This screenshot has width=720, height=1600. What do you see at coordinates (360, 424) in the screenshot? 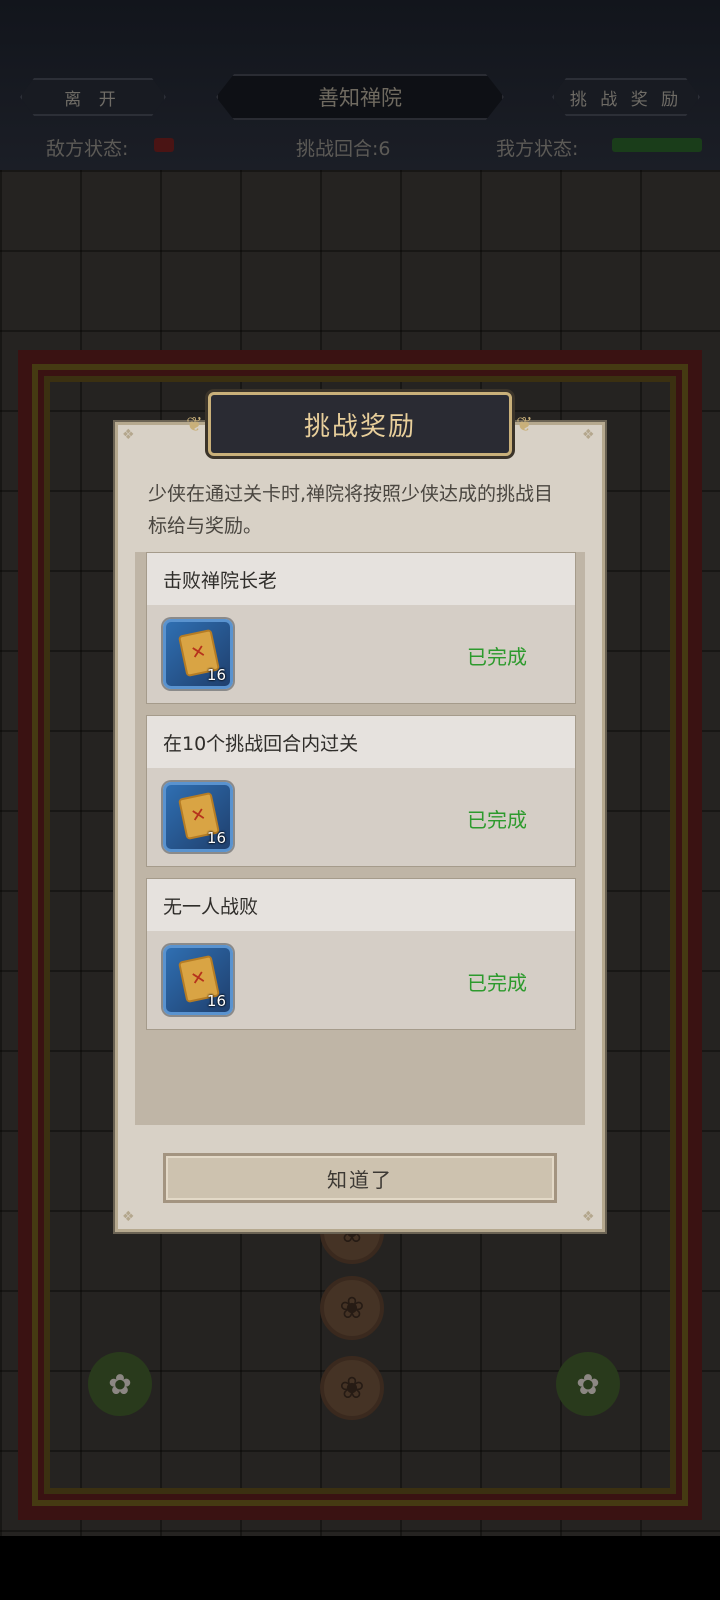
I see `dialog-title: 挑战奖励` at bounding box center [360, 424].